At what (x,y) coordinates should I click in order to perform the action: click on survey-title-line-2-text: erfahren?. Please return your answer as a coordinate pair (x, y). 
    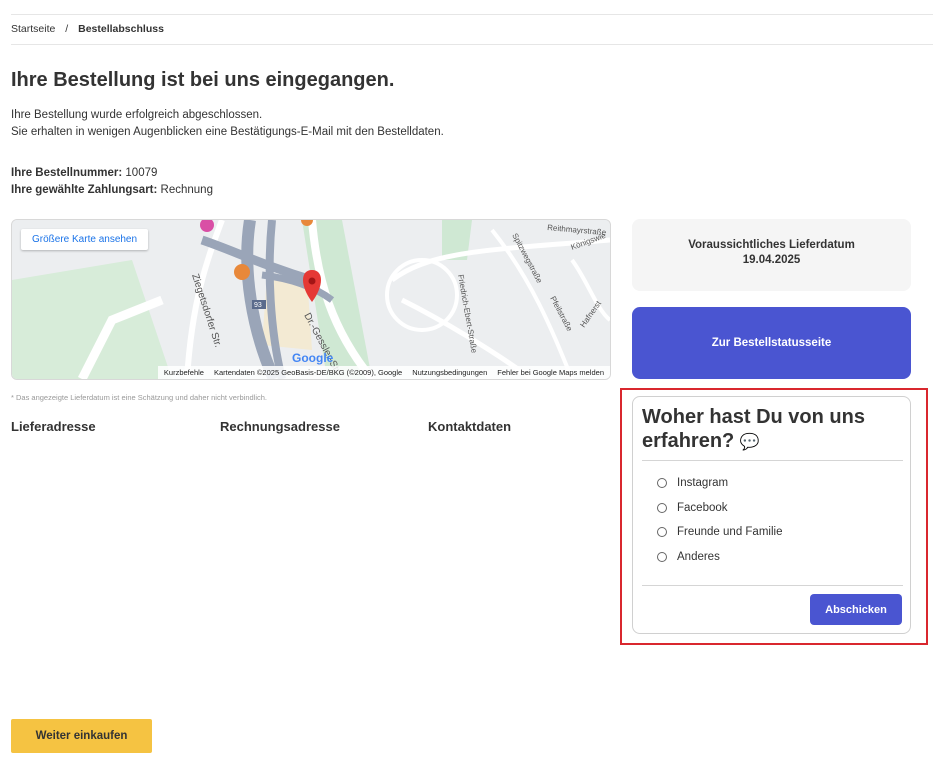
    Looking at the image, I should click on (688, 441).